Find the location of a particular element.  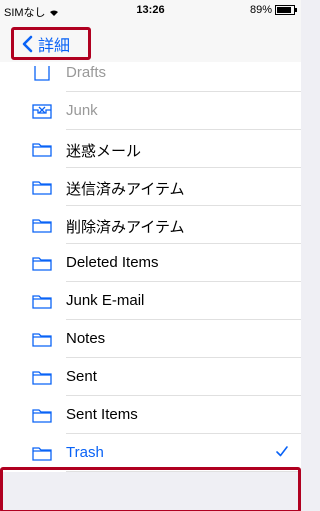

folder-row: Sent is located at coordinates (150, 377).